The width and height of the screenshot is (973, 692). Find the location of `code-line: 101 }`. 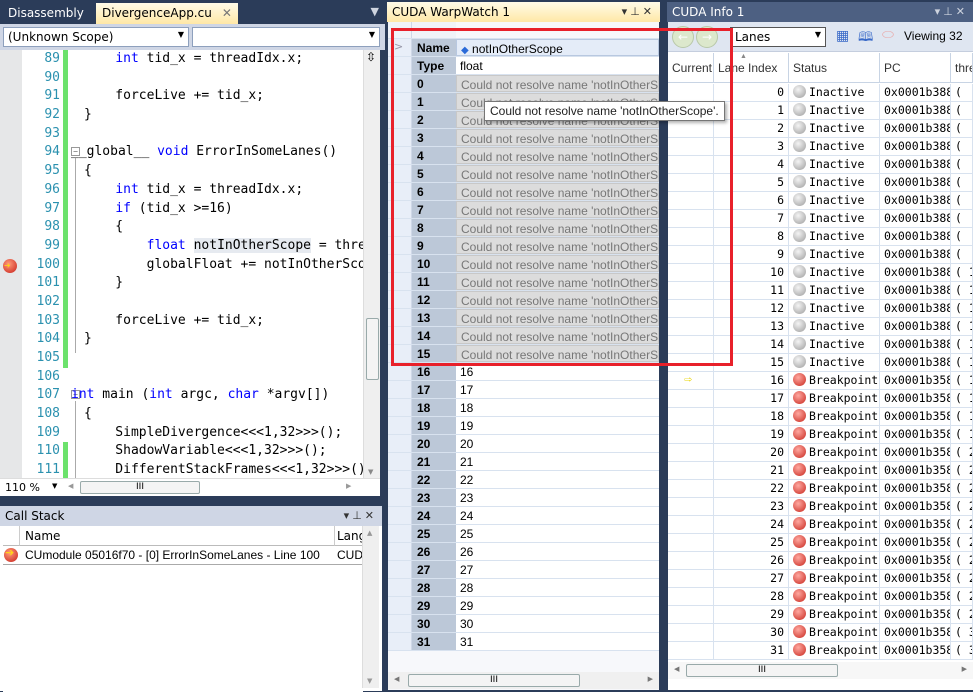

code-line: 101 } is located at coordinates (190, 283).